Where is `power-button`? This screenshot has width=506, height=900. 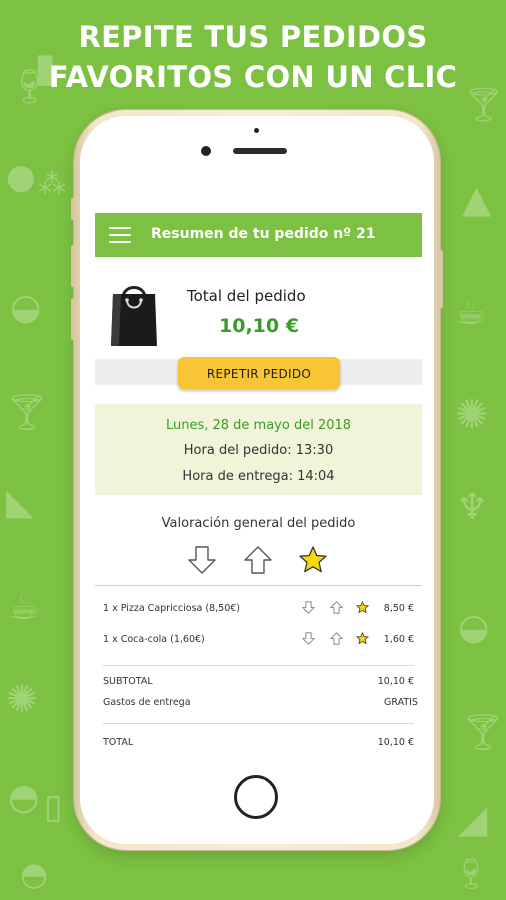
power-button is located at coordinates (441, 279).